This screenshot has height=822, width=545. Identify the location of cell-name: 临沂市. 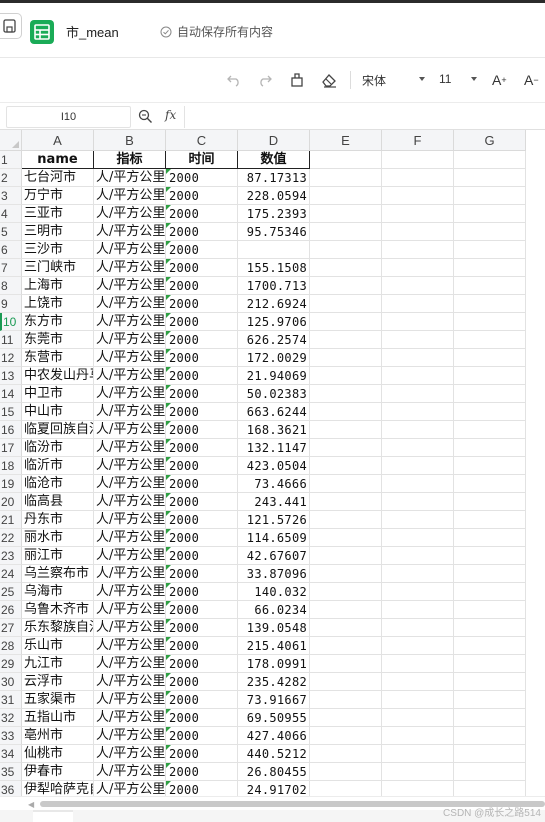
(58, 466).